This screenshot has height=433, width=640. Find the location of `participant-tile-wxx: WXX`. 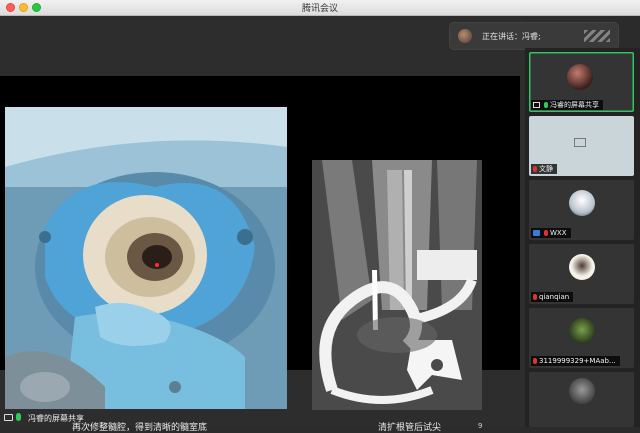

participant-tile-wxx: WXX is located at coordinates (581, 210).